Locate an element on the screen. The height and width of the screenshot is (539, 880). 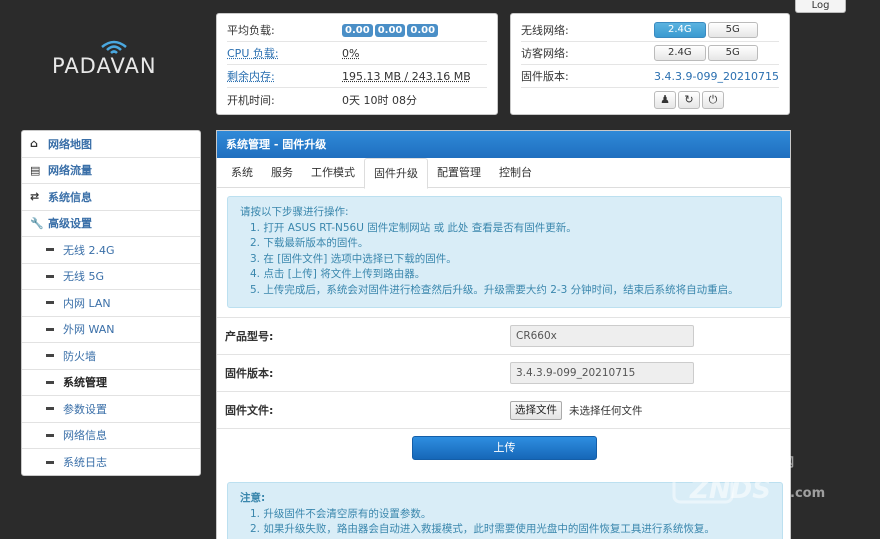
sidebar-item-system-log: 系统日志 is located at coordinates (111, 462).